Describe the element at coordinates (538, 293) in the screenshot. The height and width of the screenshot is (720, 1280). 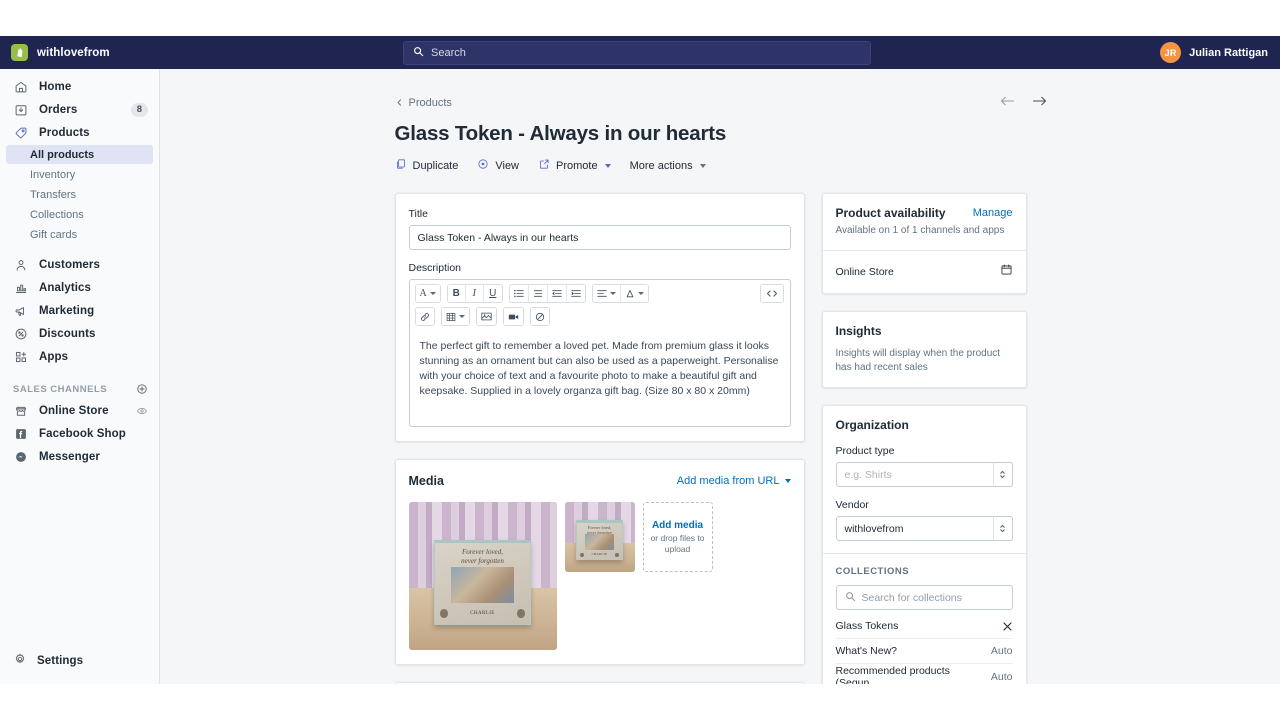
I see `numbered-list-icon` at that location.